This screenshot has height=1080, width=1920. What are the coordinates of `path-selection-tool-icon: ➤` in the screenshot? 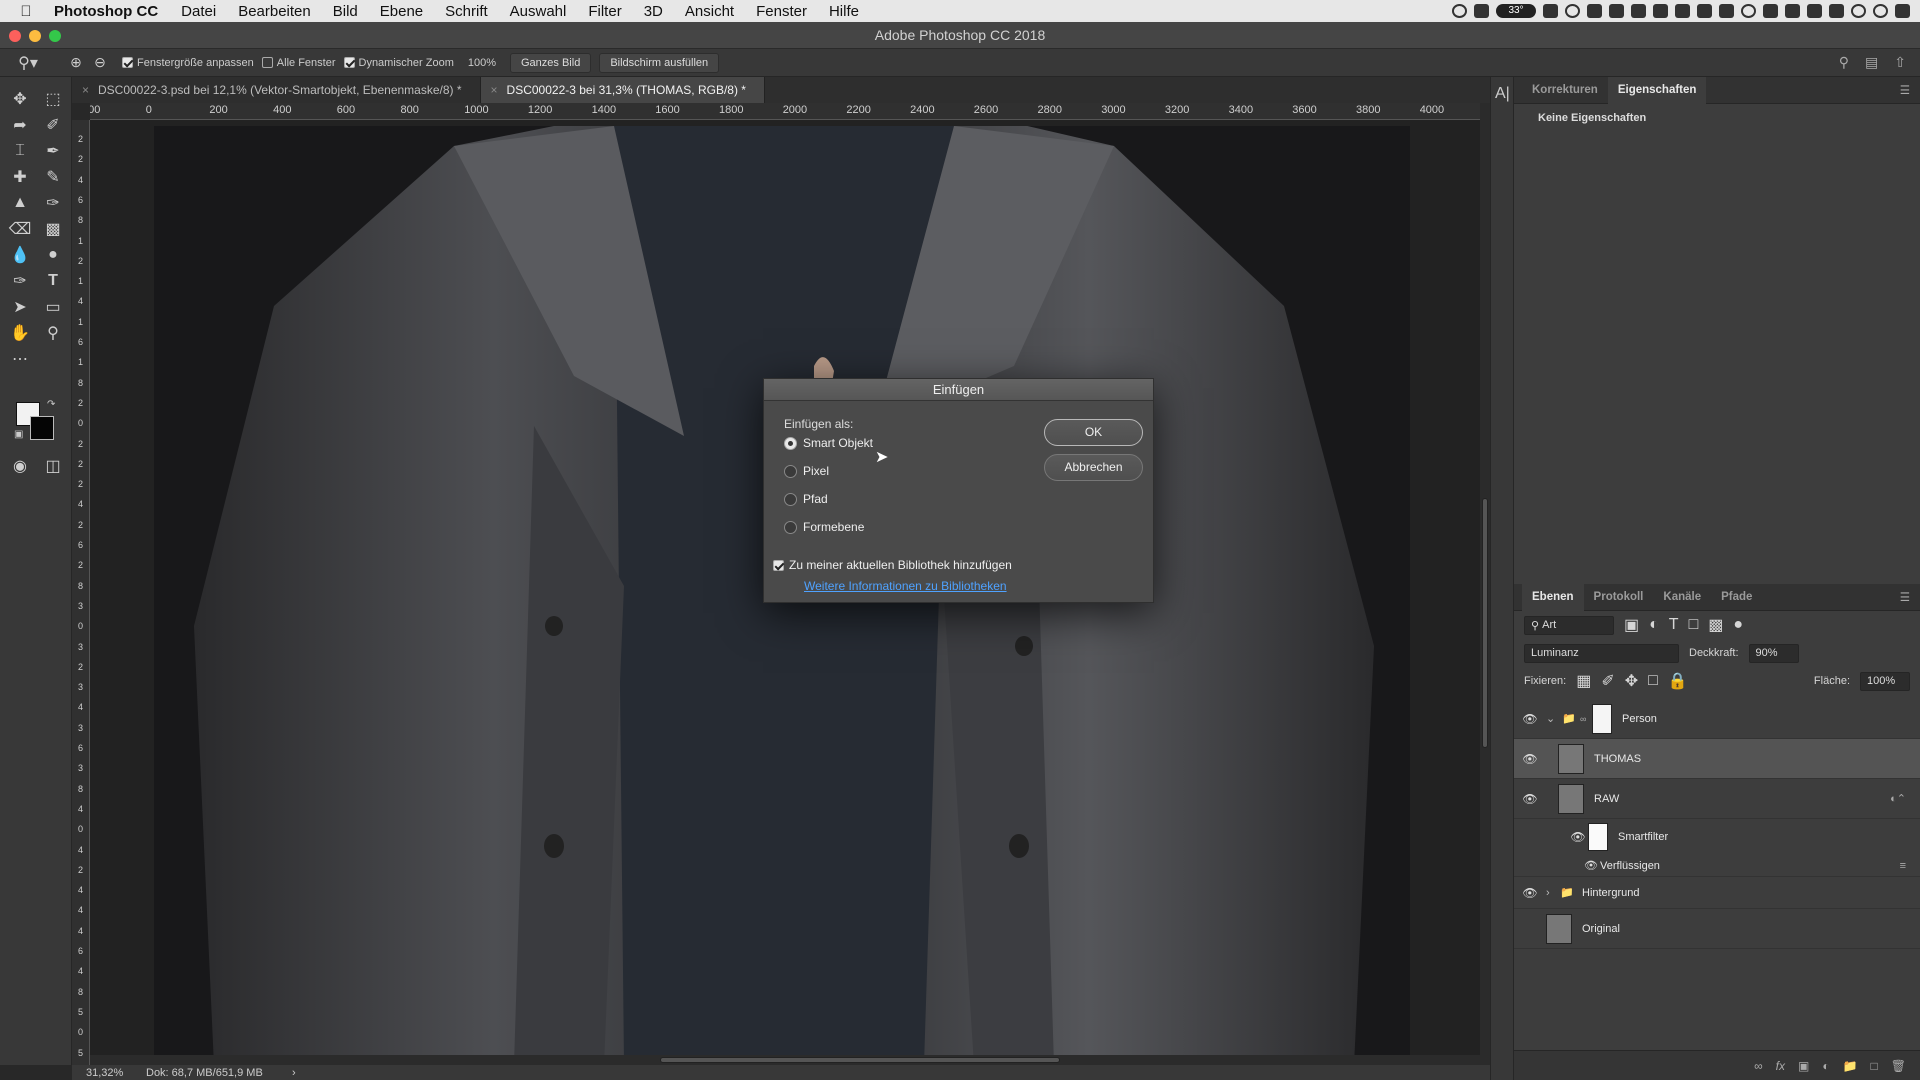 It's located at (20, 307).